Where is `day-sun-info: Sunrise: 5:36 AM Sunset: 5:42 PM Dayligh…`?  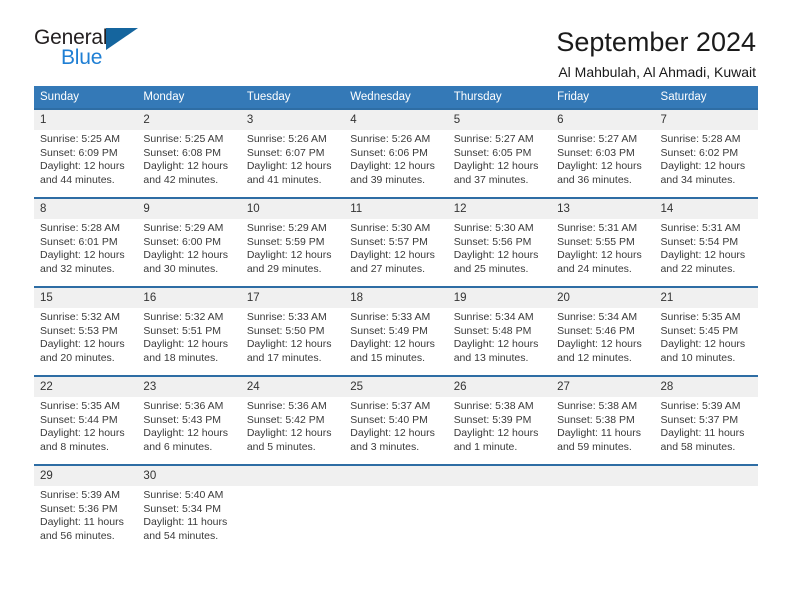 day-sun-info: Sunrise: 5:36 AM Sunset: 5:42 PM Dayligh… is located at coordinates (289, 426).